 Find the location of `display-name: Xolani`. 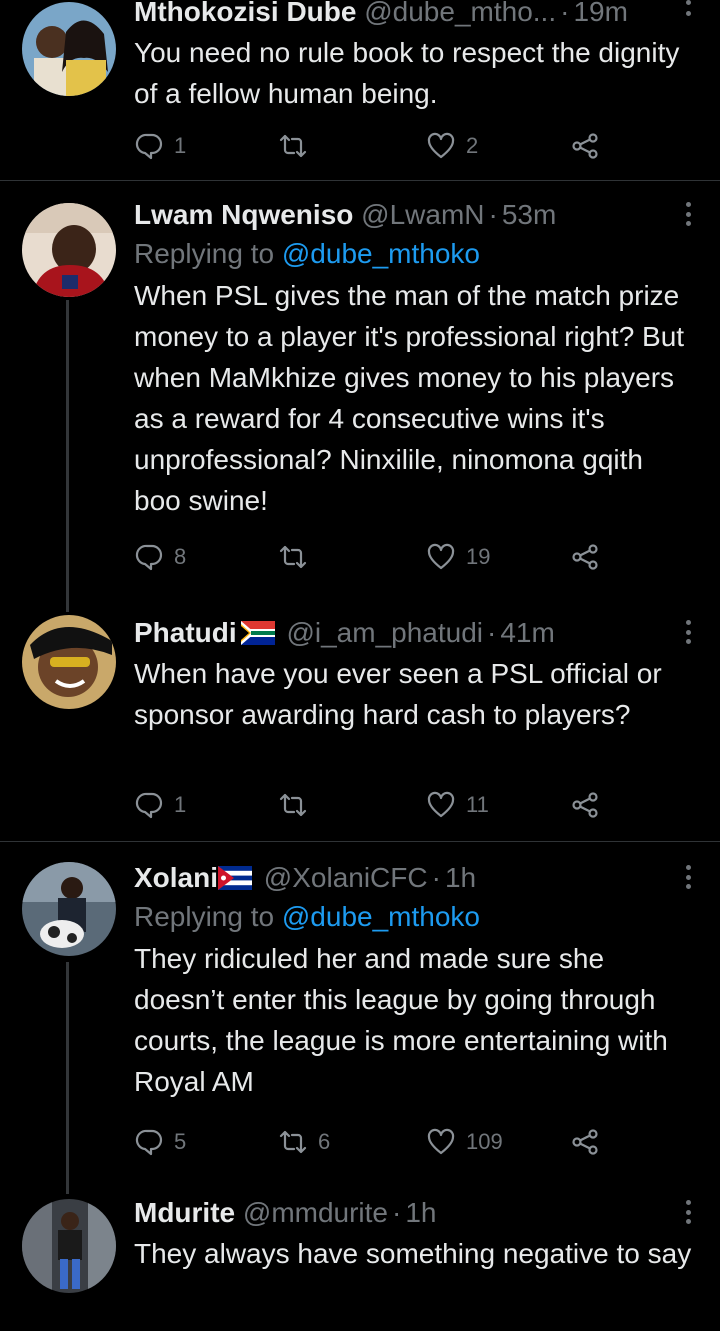

display-name: Xolani is located at coordinates (176, 877).